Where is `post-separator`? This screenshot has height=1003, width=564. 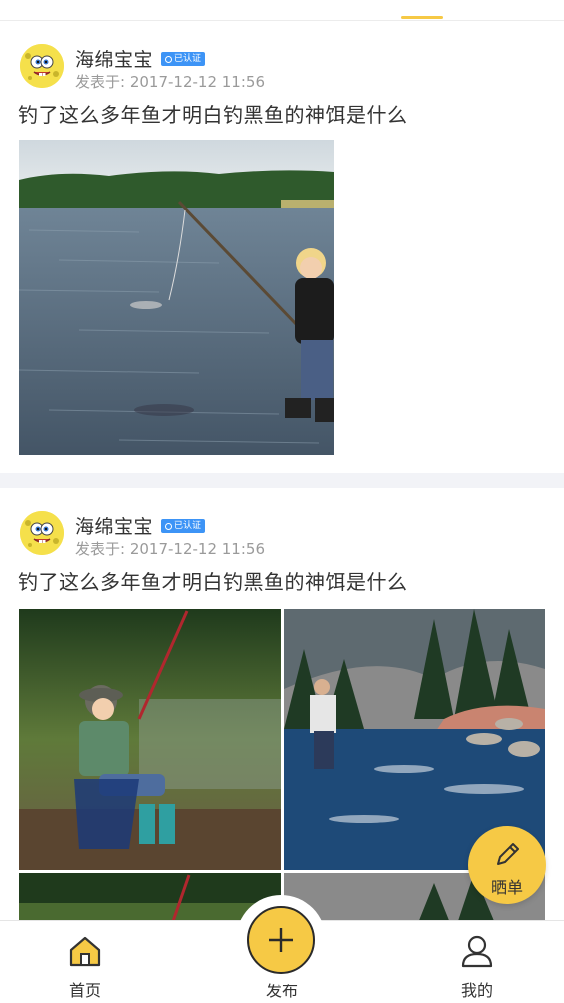 post-separator is located at coordinates (282, 480).